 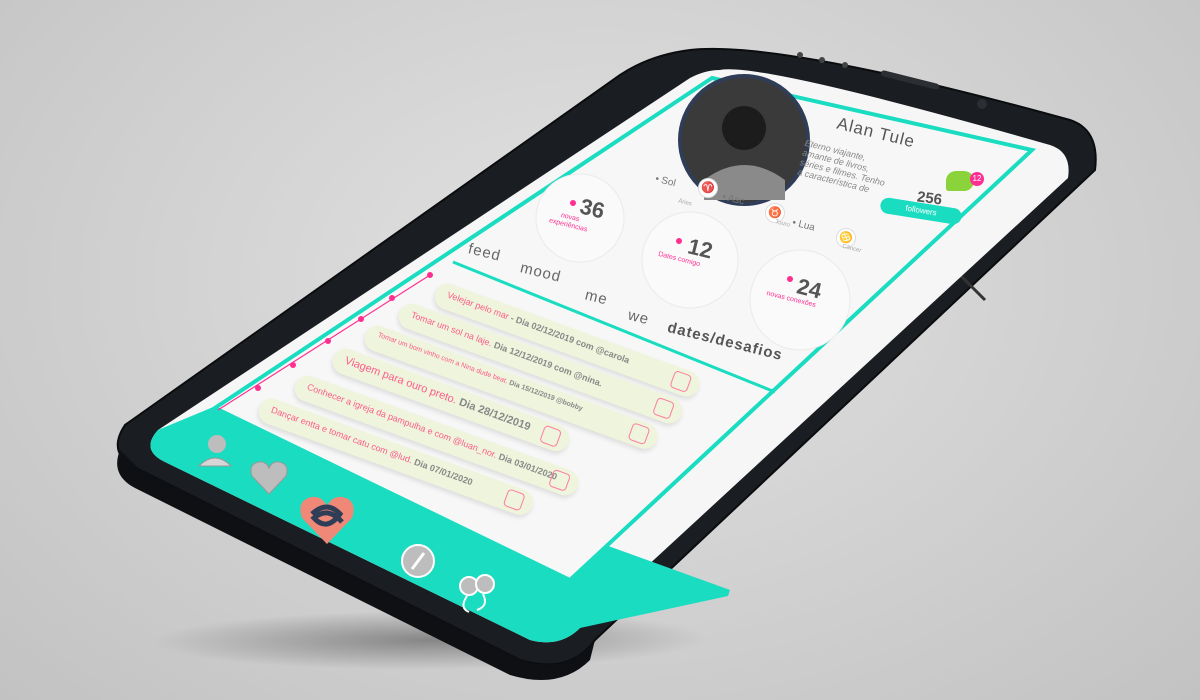 I want to click on wine-icon, so click(x=639, y=434).